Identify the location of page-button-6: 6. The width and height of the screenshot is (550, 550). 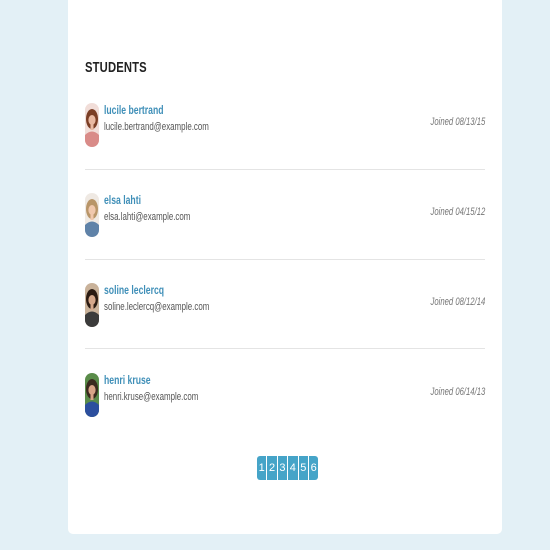
(313, 468).